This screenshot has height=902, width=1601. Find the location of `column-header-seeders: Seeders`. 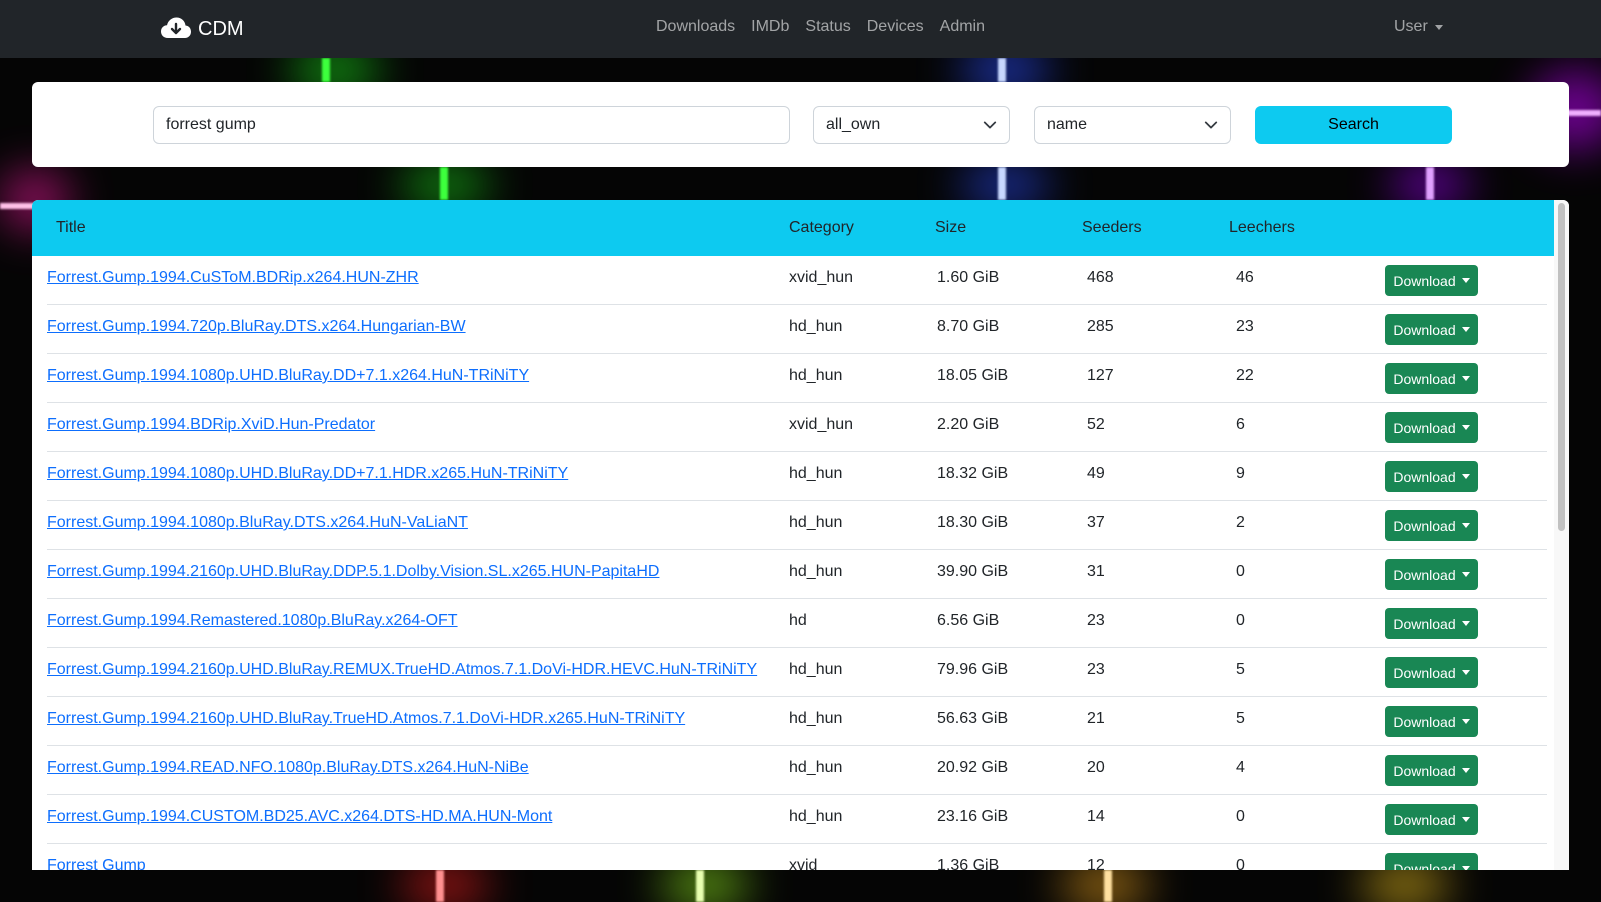

column-header-seeders: Seeders is located at coordinates (1112, 227).